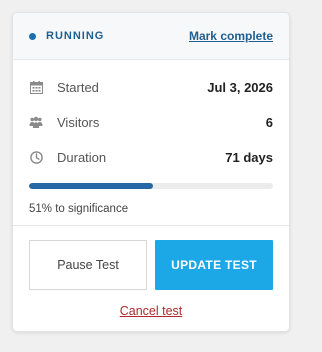  I want to click on stat-row-duration: Duration 71 days, so click(151, 157).